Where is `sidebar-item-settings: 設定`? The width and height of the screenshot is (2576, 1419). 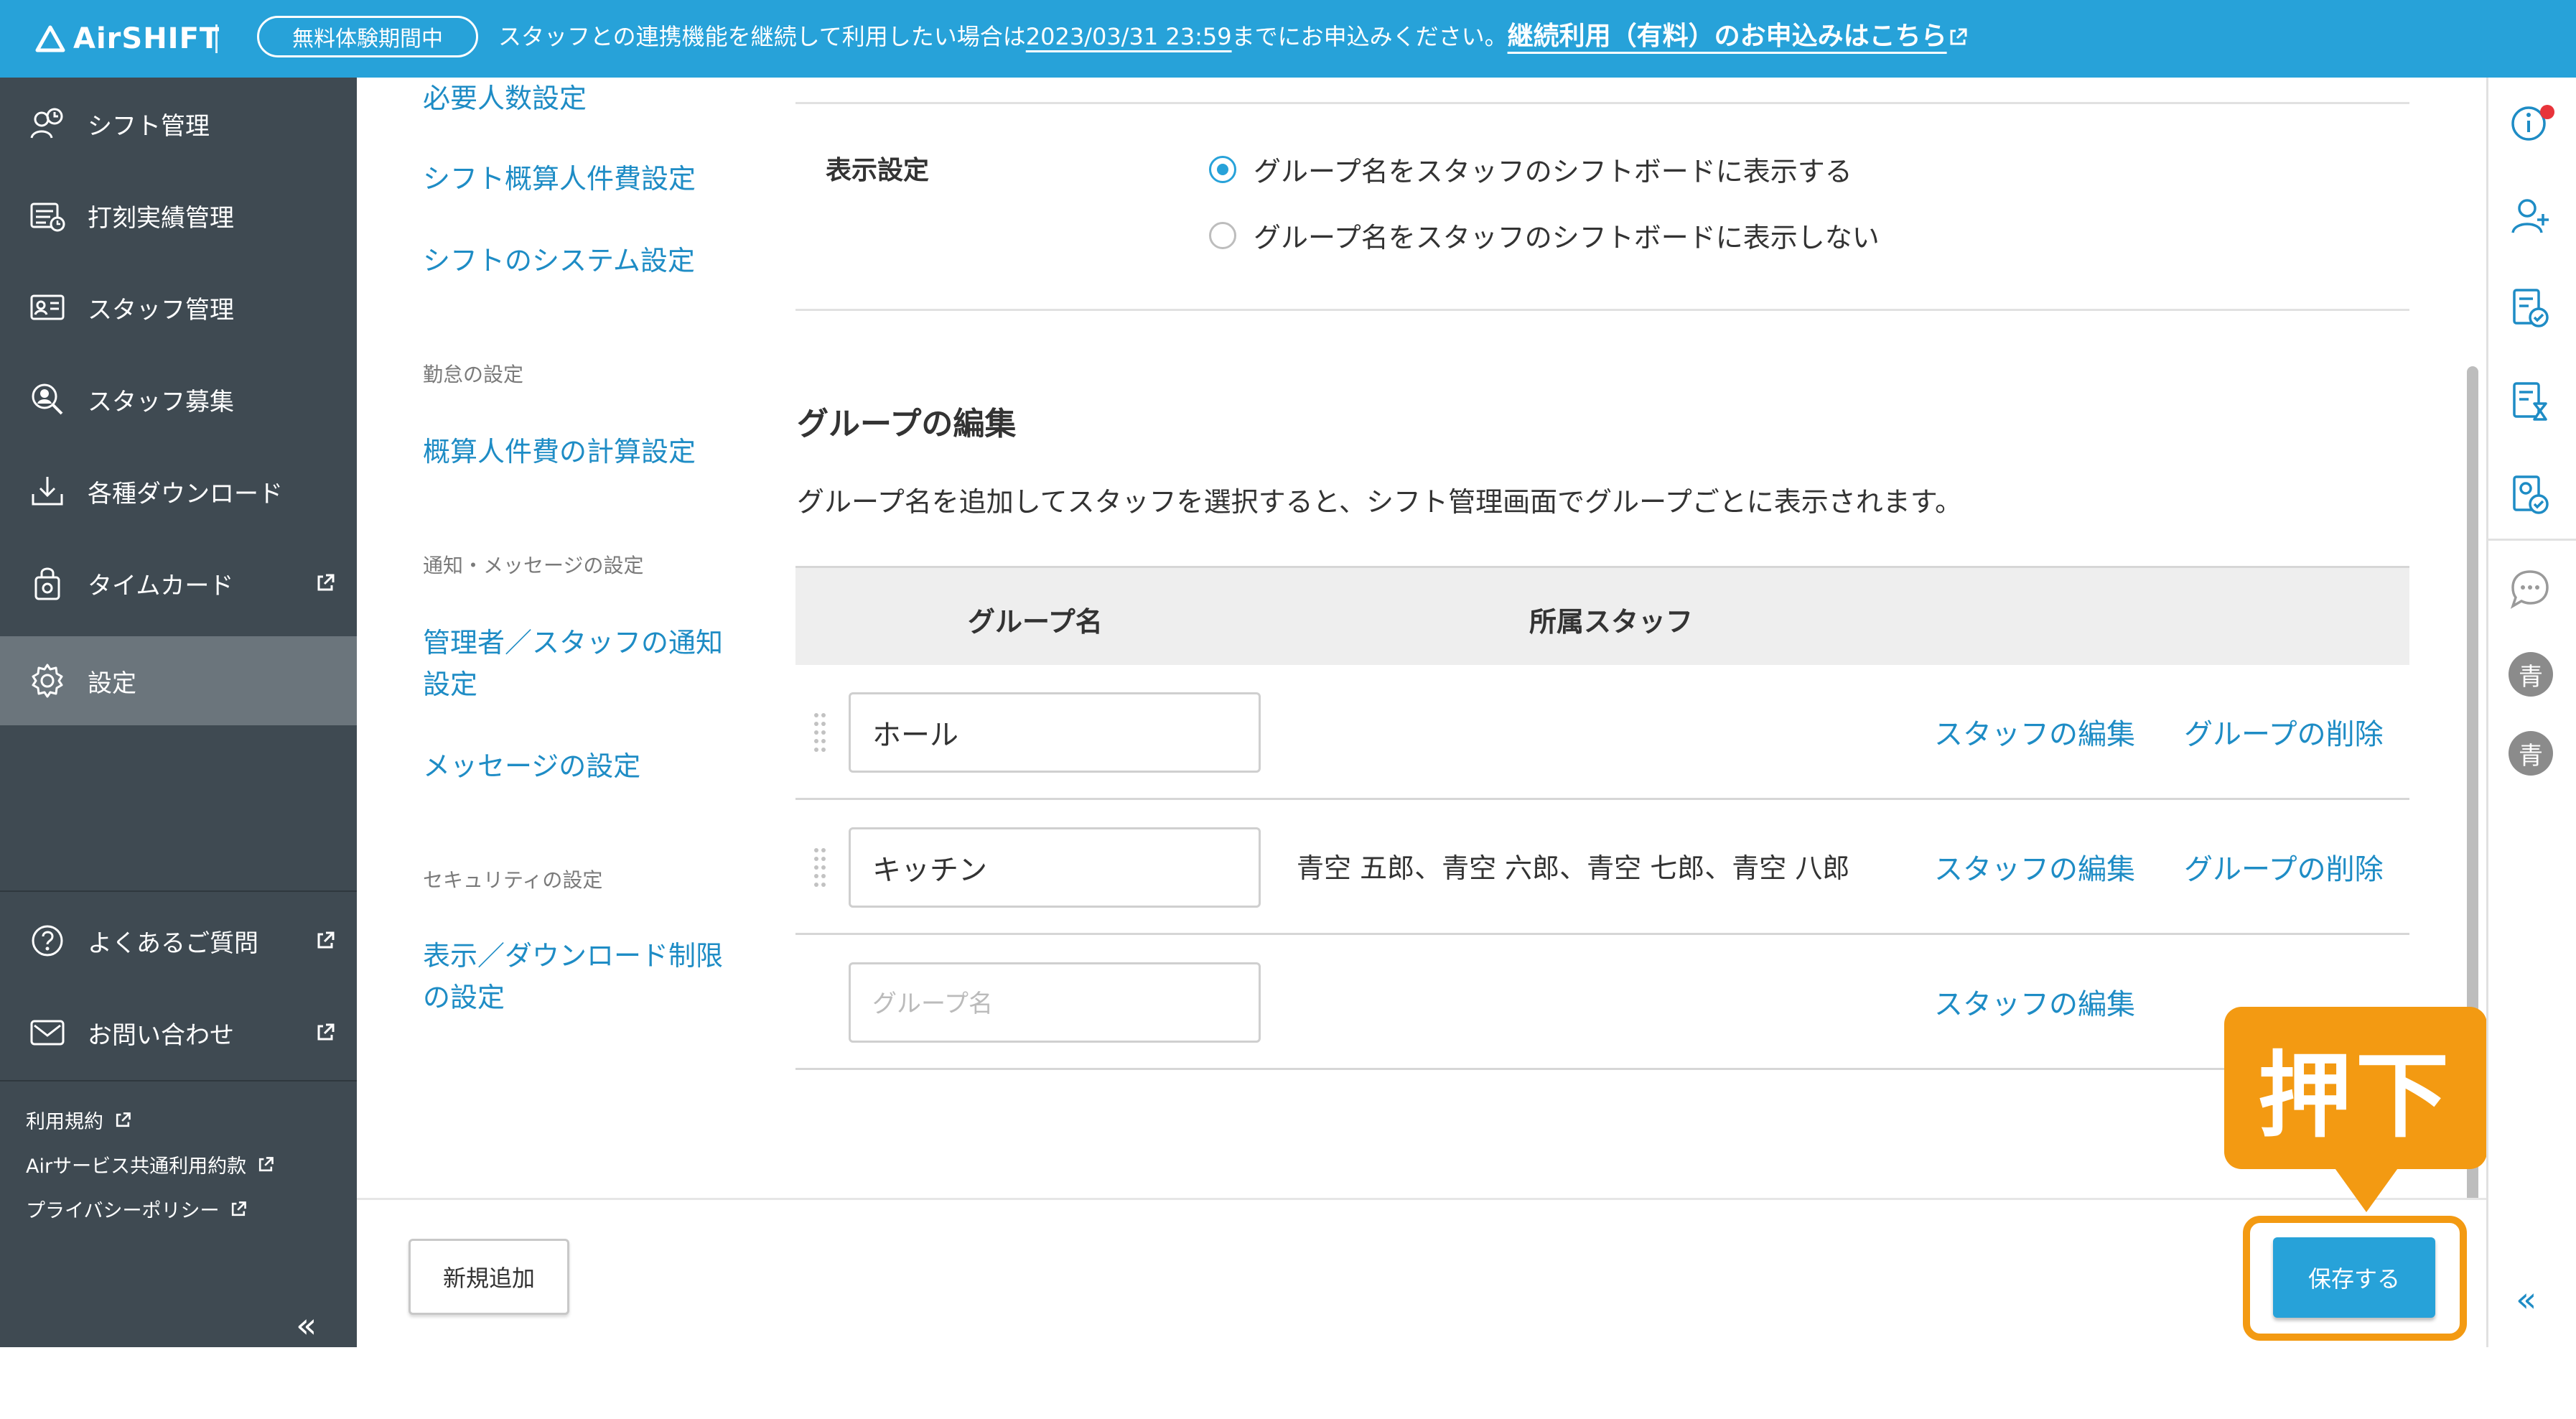
sidebar-item-settings: 設定 is located at coordinates (178, 680).